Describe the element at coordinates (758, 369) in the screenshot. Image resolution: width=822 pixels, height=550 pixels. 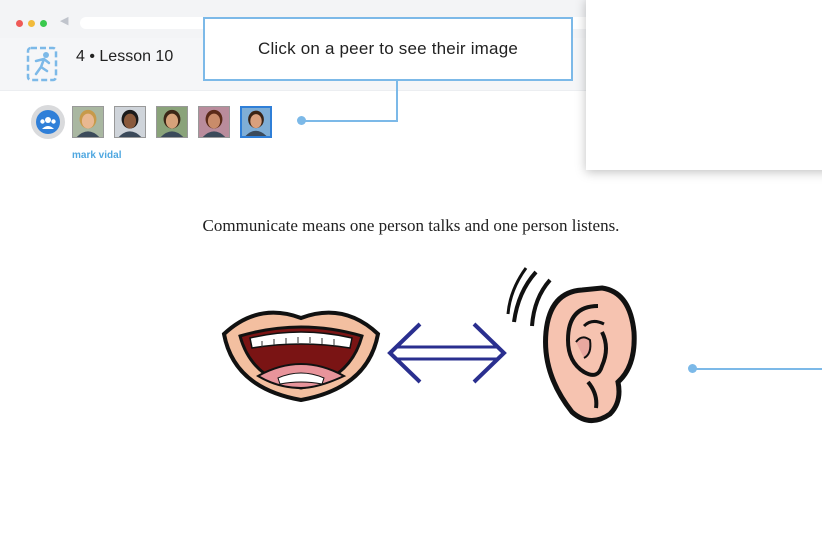
I see `right-callout-connector` at that location.